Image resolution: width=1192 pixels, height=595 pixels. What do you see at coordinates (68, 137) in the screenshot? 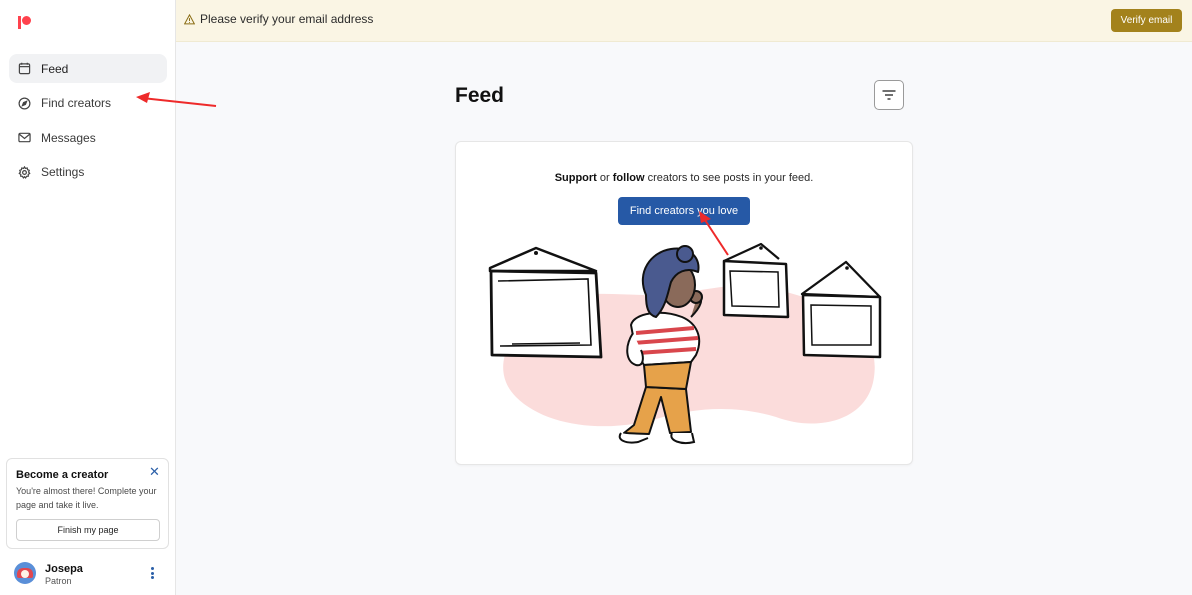
I see `sidebar-item-label: Messages` at bounding box center [68, 137].